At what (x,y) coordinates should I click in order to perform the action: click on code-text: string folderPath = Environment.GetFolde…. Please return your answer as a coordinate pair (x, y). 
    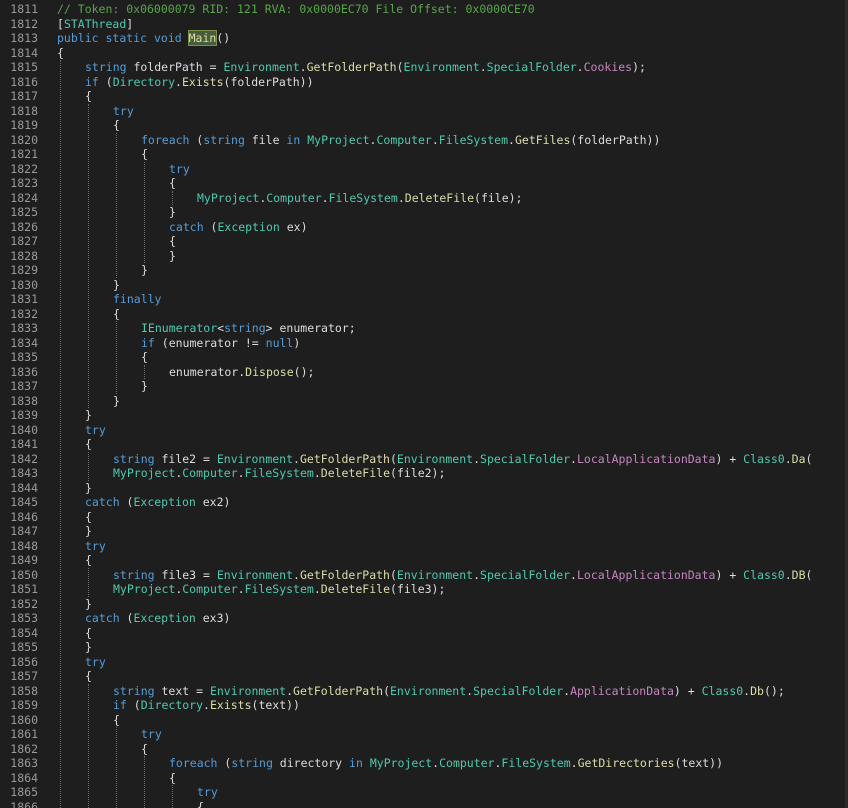
    Looking at the image, I should click on (365, 67).